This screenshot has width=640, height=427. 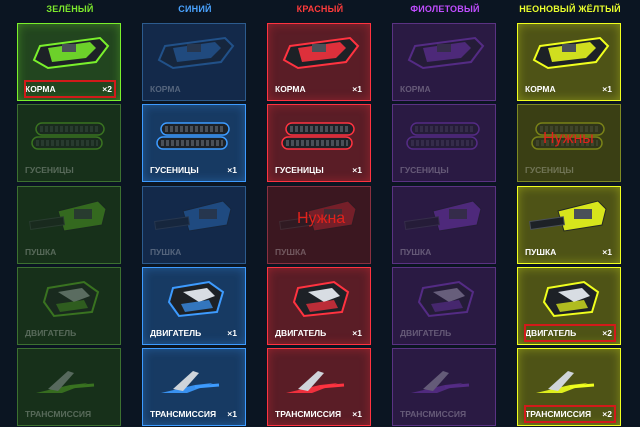 I want to click on annotation-needed-yellow: Нужны, so click(x=568, y=138).